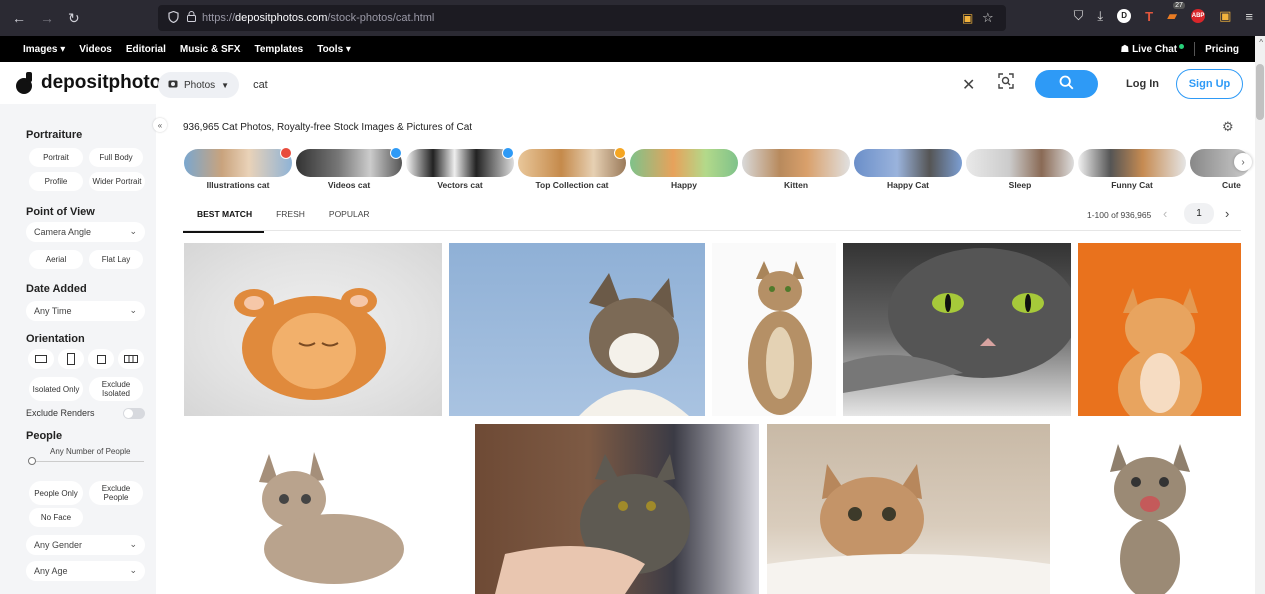 This screenshot has width=1265, height=594. I want to click on portraiture-heading: Portraiture, so click(54, 135).